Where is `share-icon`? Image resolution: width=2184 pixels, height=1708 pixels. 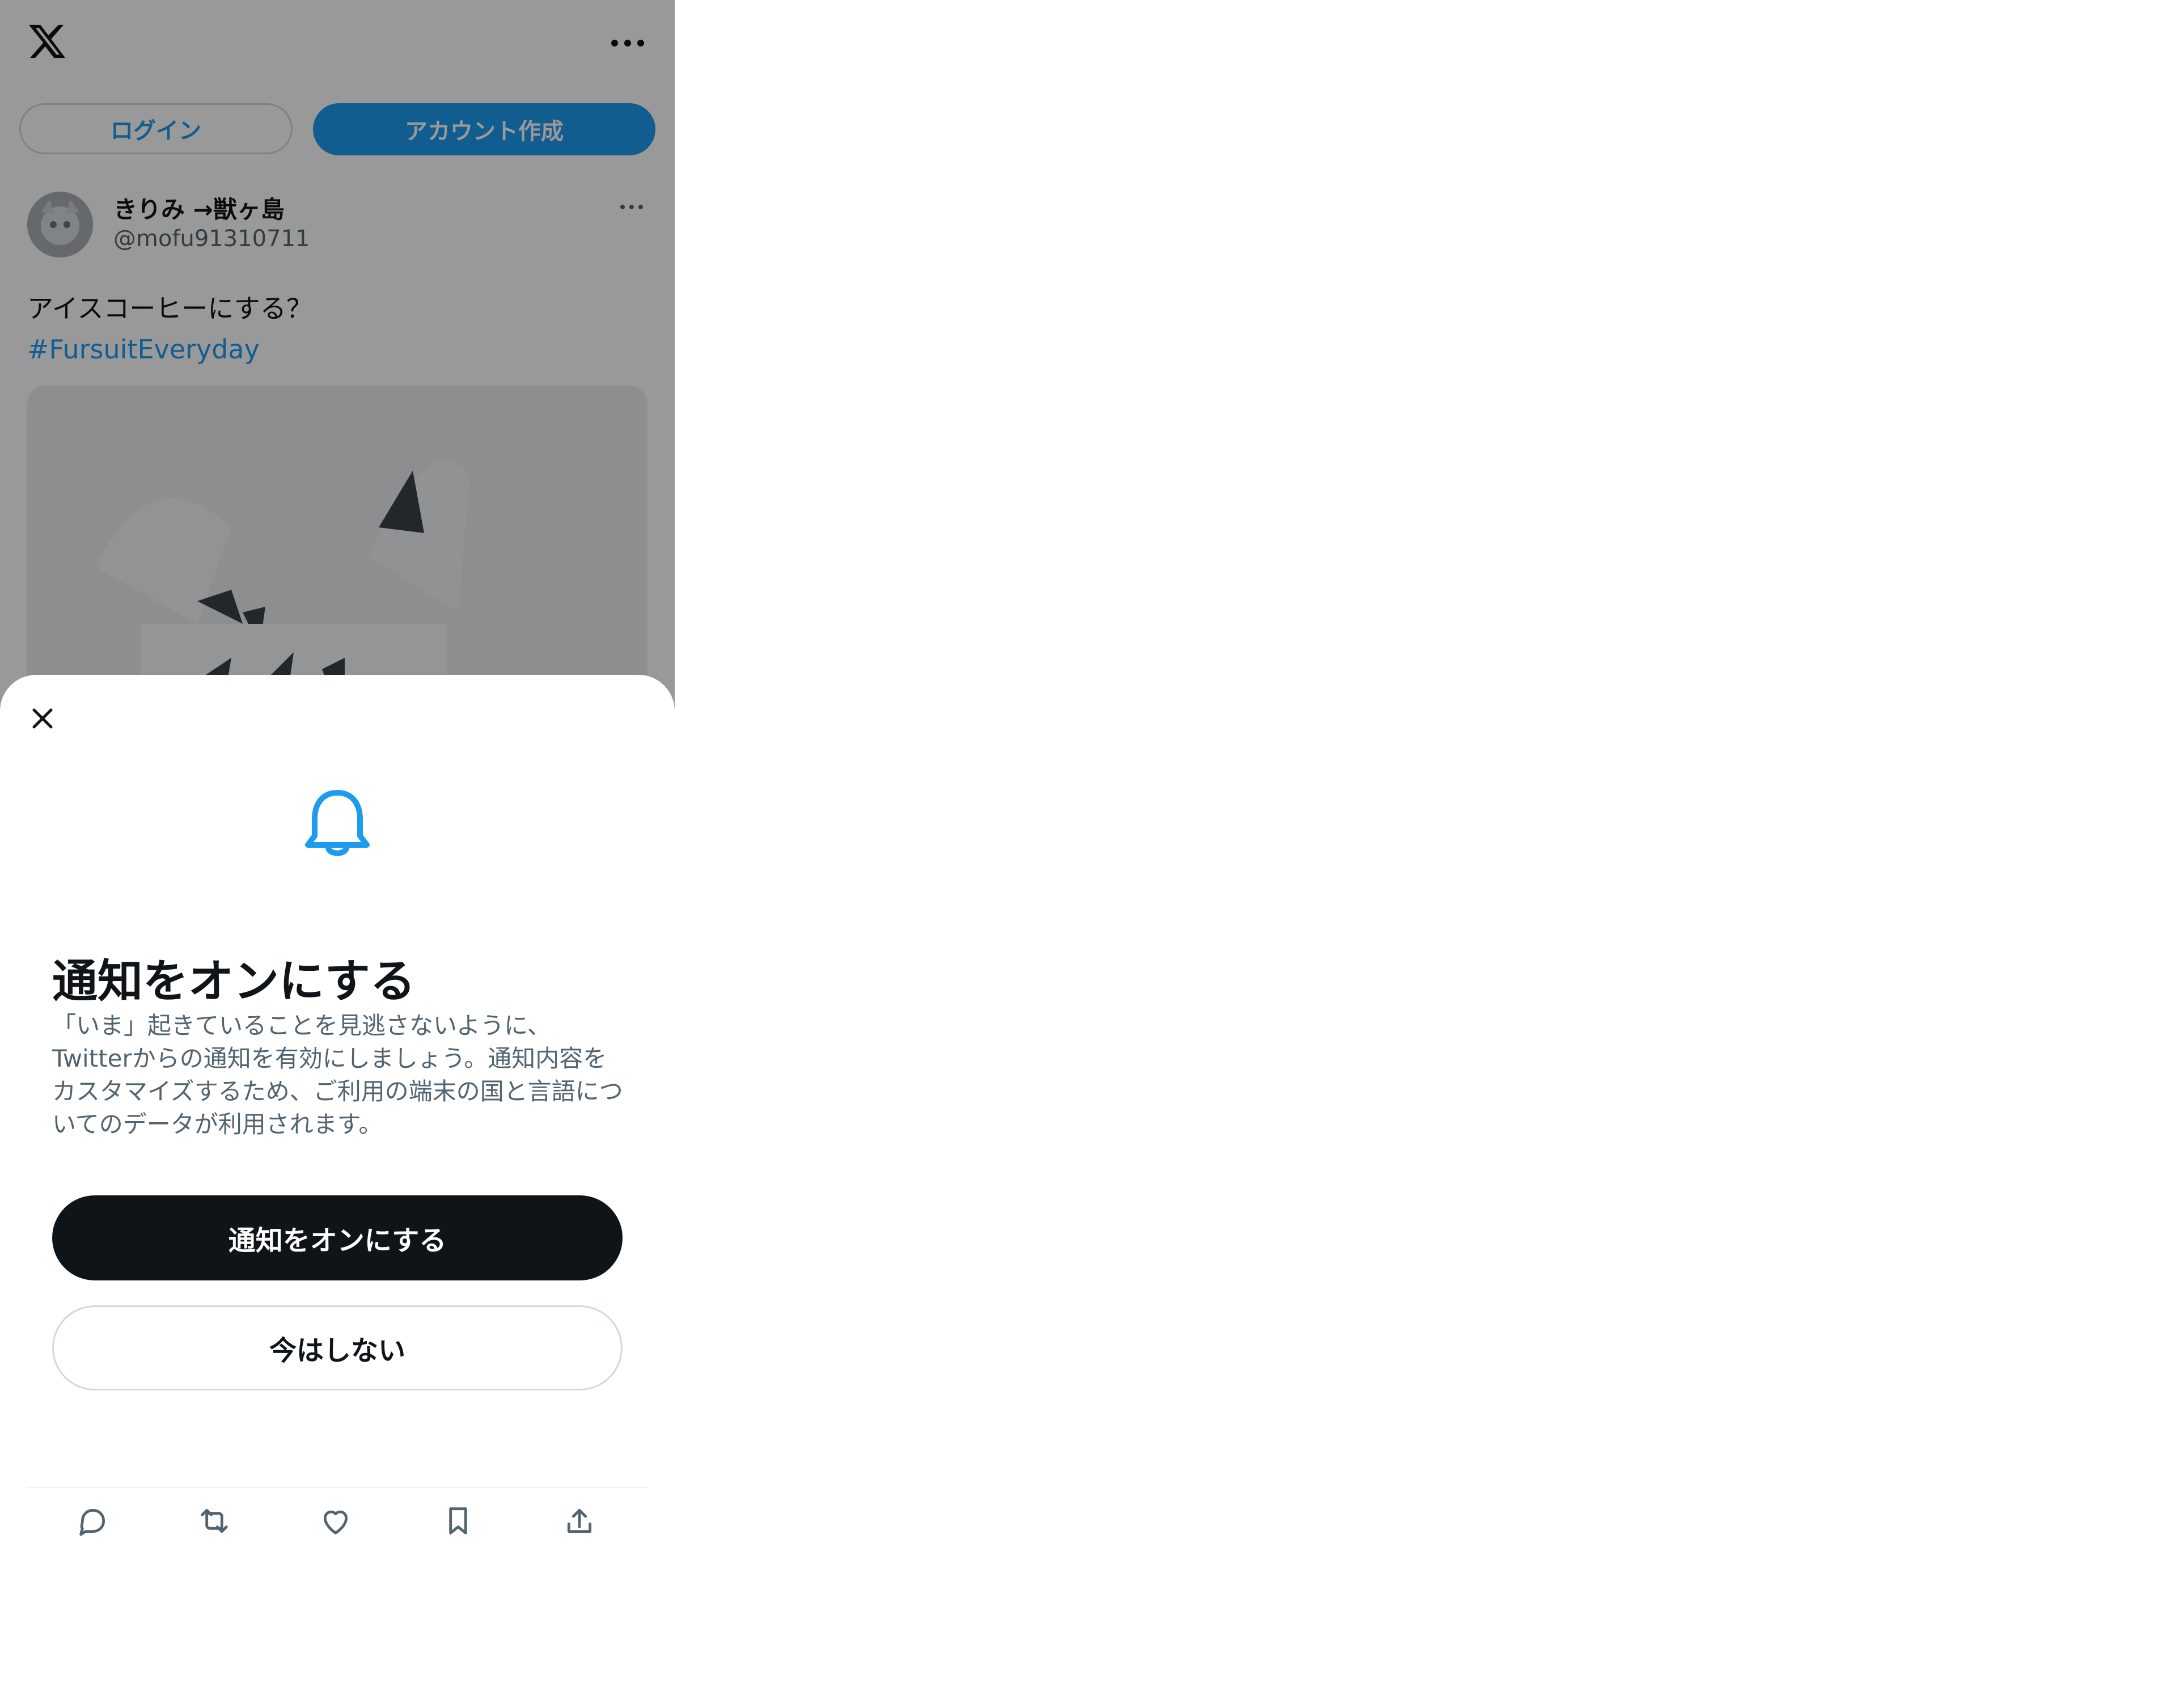 share-icon is located at coordinates (579, 1521).